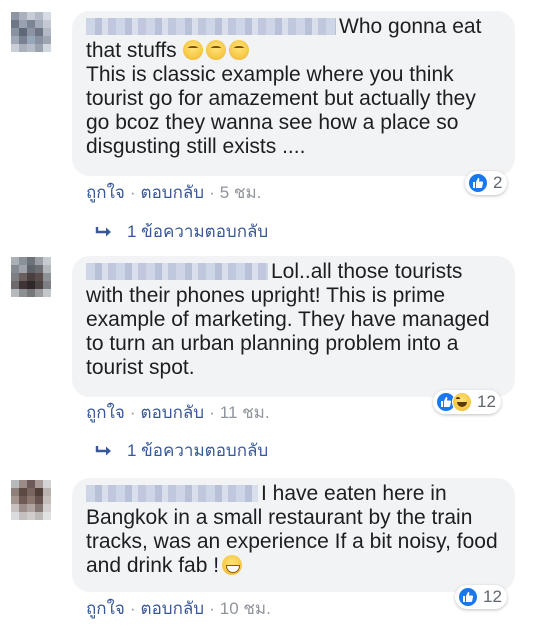 This screenshot has width=545, height=630. What do you see at coordinates (245, 608) in the screenshot?
I see `timestamp: 10 ชม.` at bounding box center [245, 608].